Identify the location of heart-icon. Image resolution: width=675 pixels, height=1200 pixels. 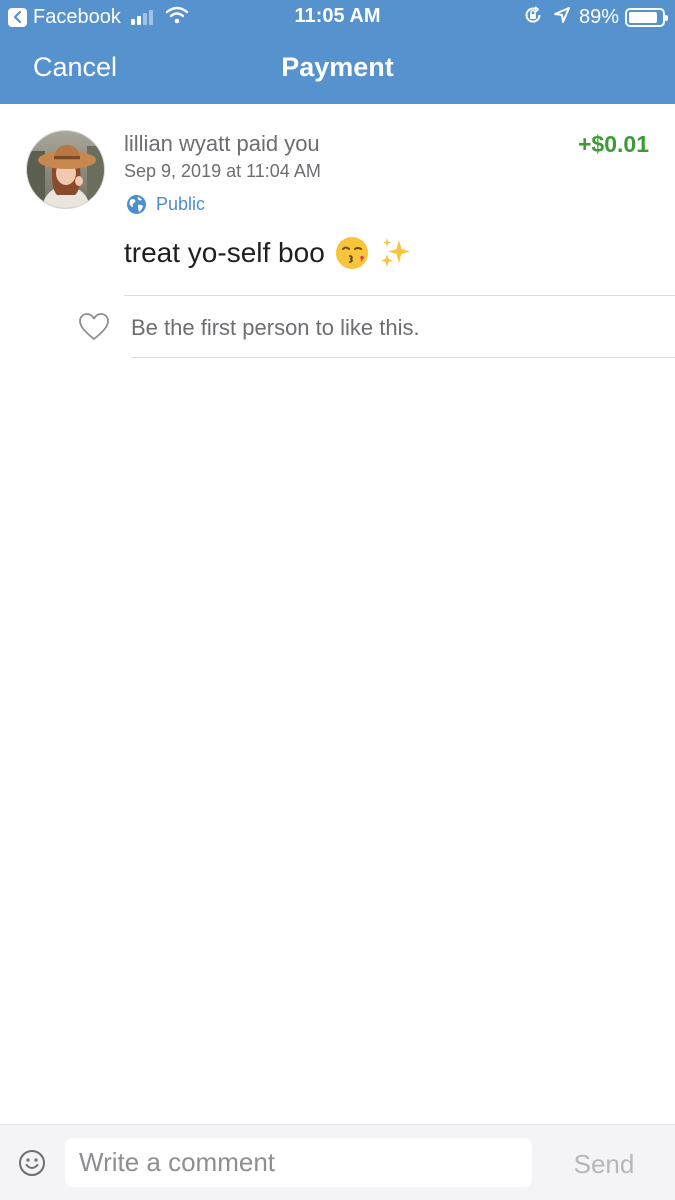
(94, 327).